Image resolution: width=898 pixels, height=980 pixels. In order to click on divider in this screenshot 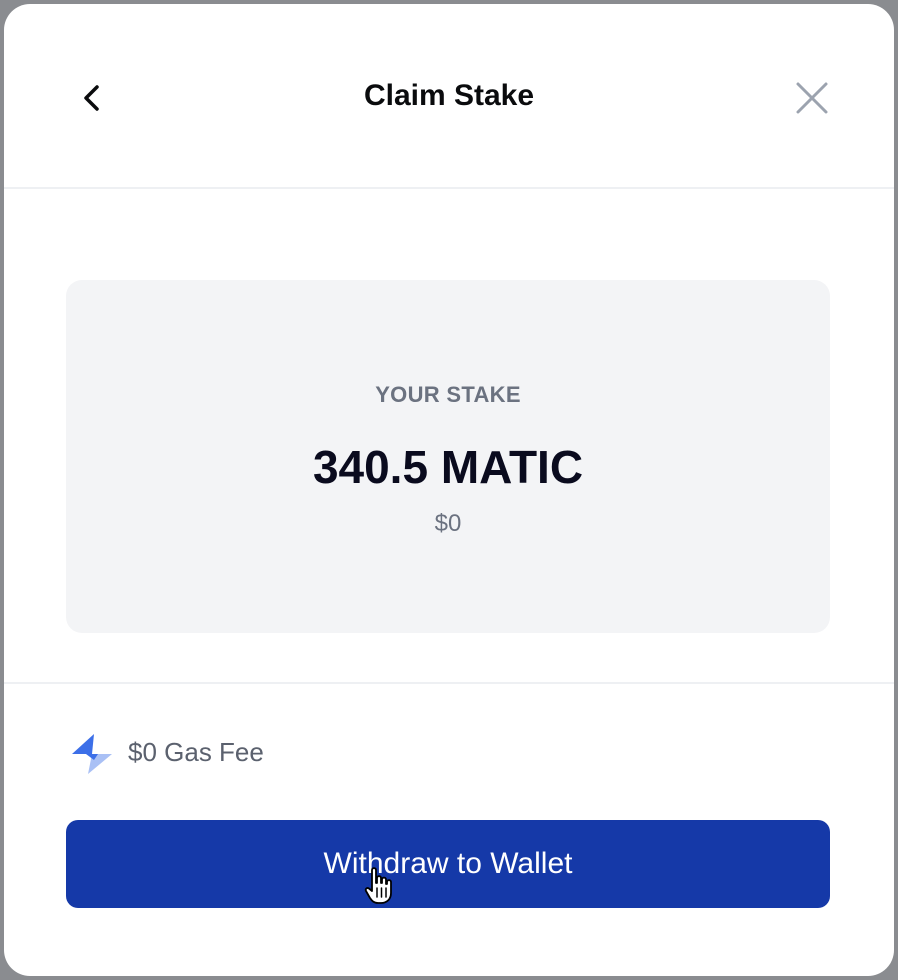, I will do `click(449, 683)`.